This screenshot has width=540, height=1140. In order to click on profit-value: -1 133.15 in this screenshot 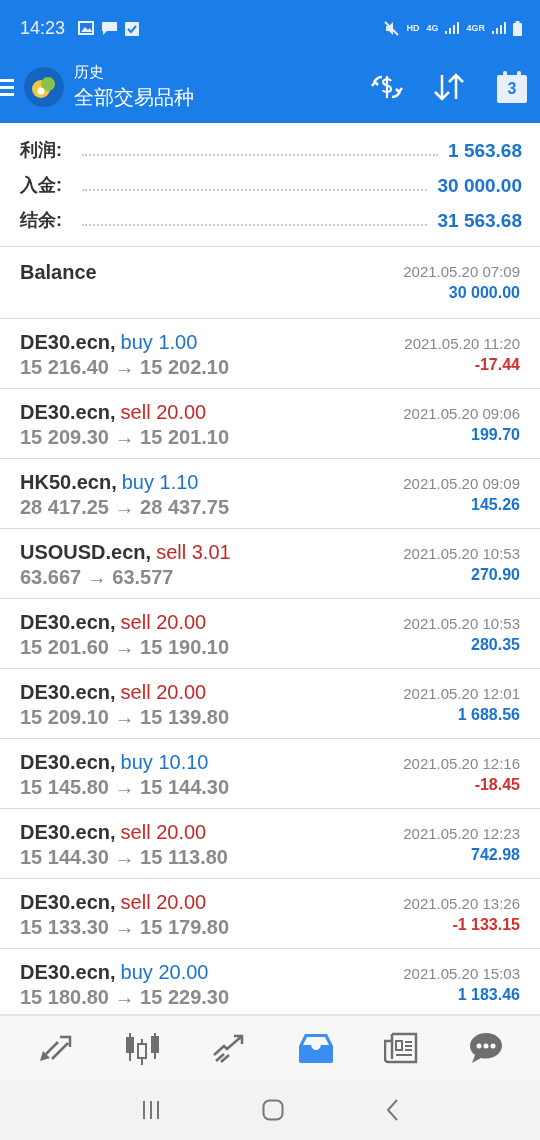, I will do `click(486, 925)`.